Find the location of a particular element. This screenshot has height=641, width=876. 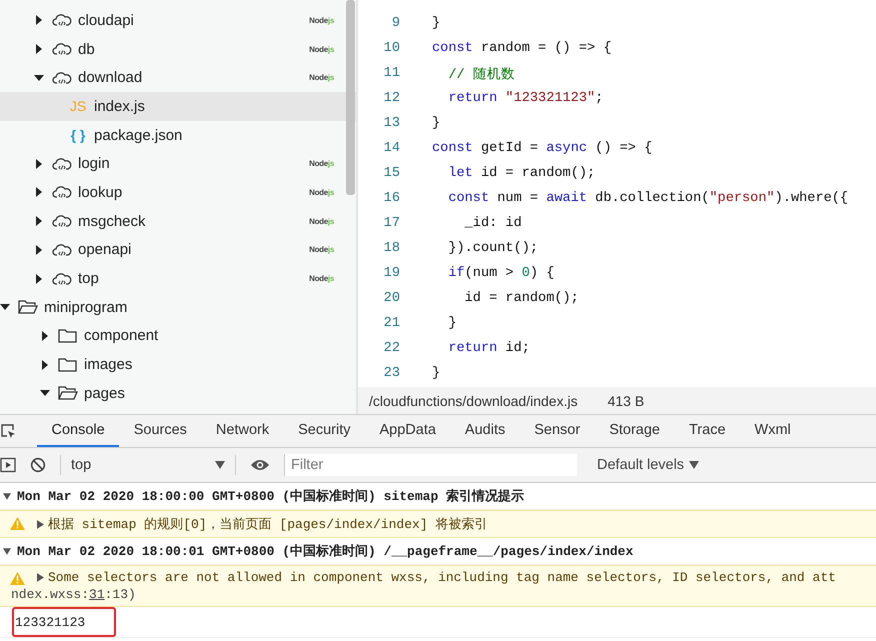

line-number: 17 is located at coordinates (391, 223).